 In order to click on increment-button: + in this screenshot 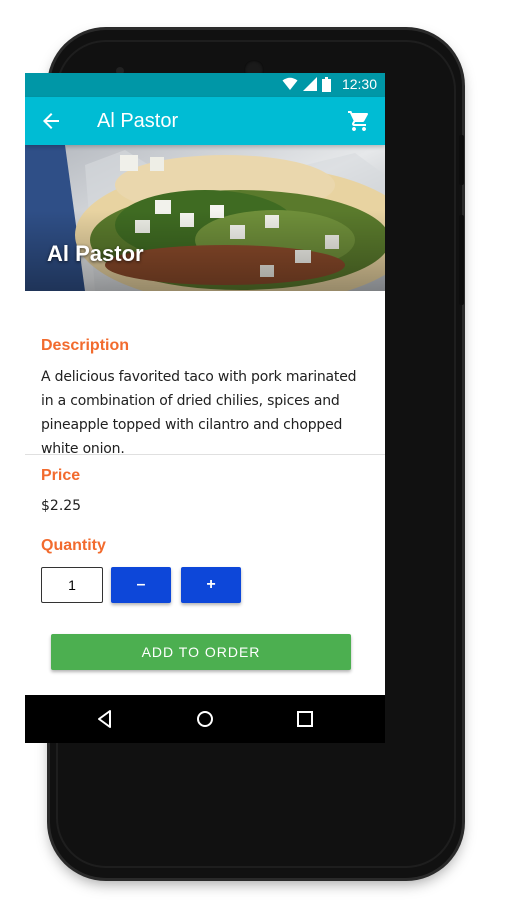, I will do `click(211, 585)`.